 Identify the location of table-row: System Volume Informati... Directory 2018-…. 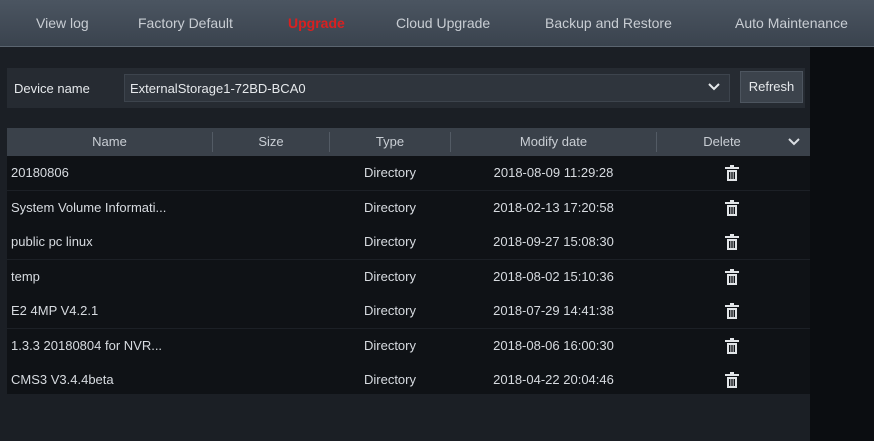
(408, 208).